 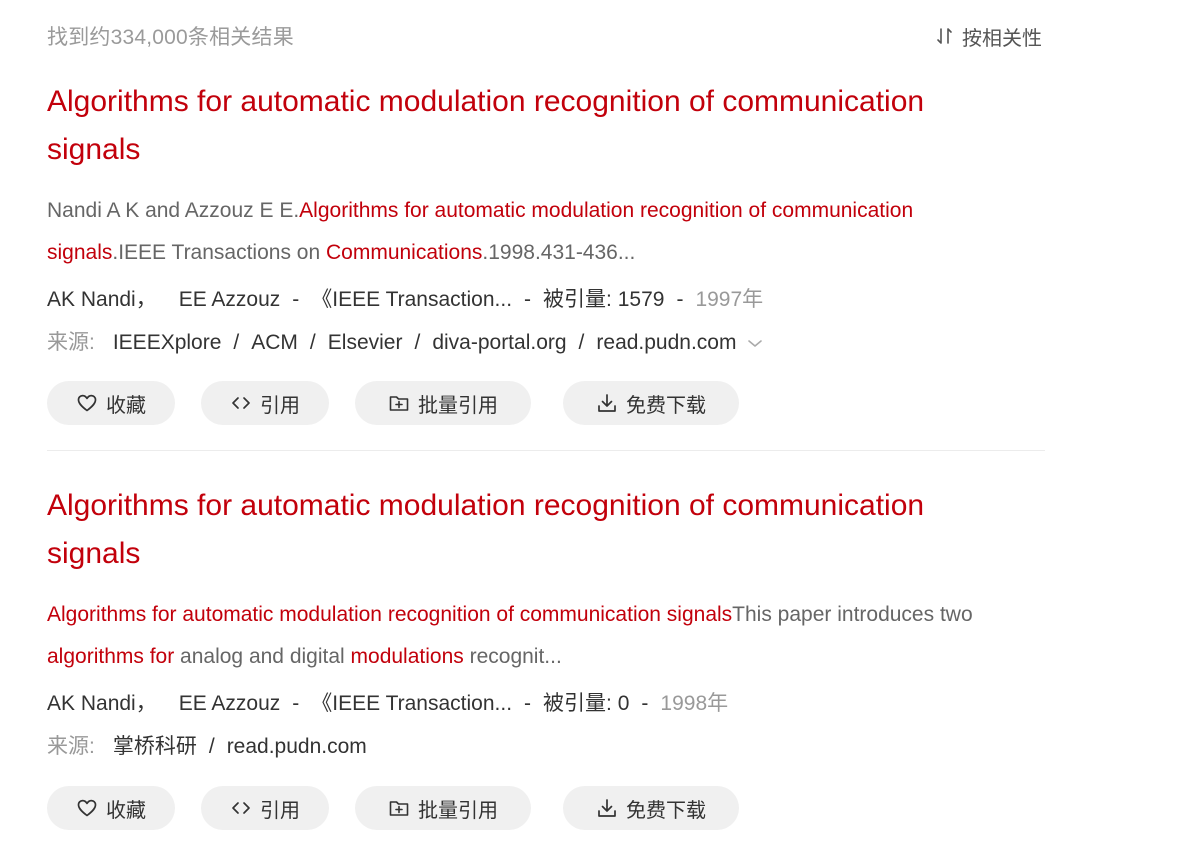 I want to click on chevron-down-icon, so click(x=755, y=343).